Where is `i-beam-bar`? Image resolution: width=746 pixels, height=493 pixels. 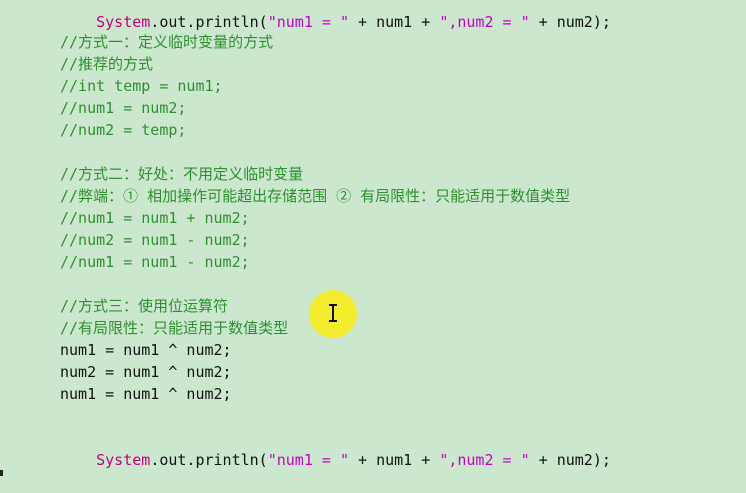
i-beam-bar is located at coordinates (333, 313).